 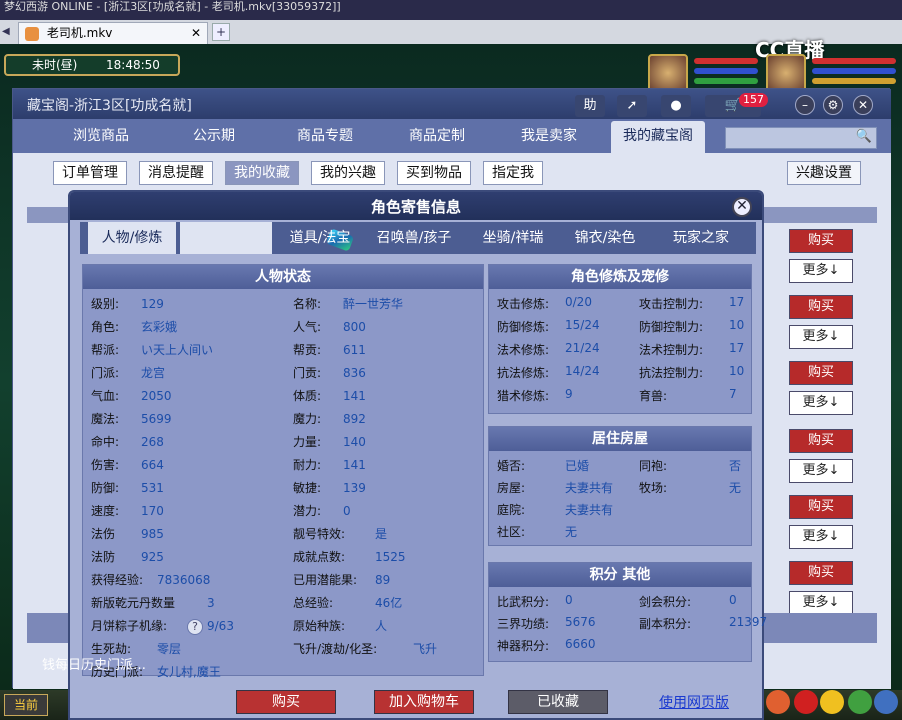 I want to click on tab-pets: 召唤兽/孩子, so click(x=414, y=238).